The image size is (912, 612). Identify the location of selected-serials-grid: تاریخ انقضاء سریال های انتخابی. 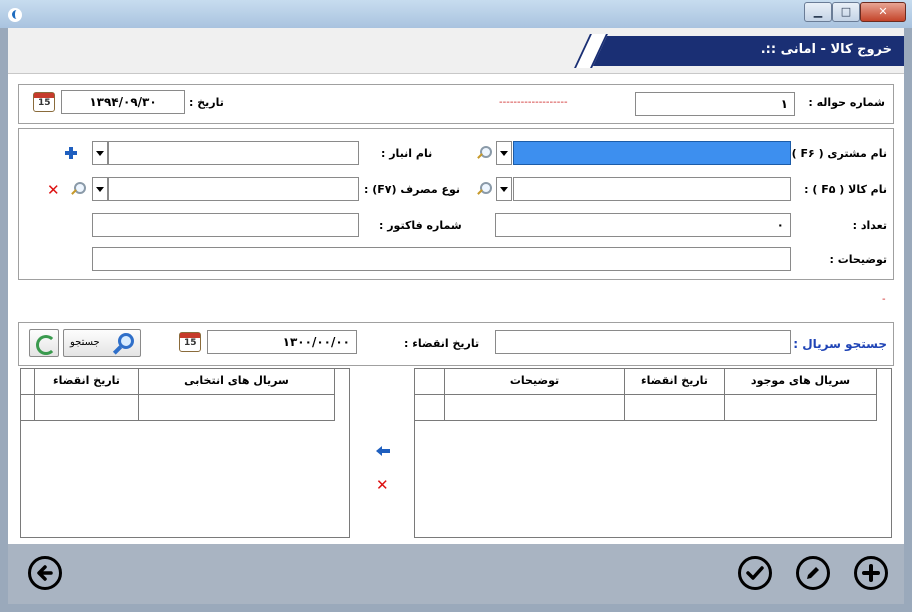
(185, 453).